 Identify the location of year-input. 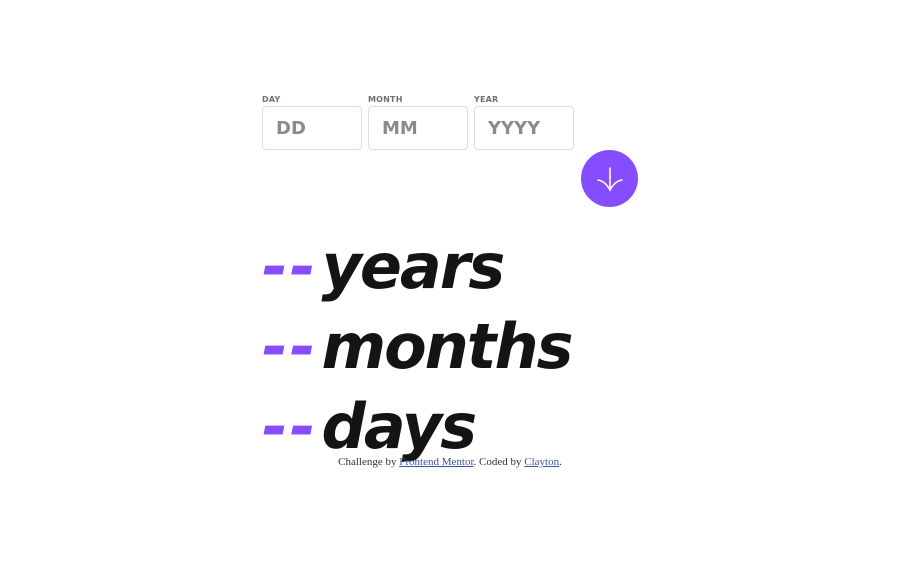
(524, 128).